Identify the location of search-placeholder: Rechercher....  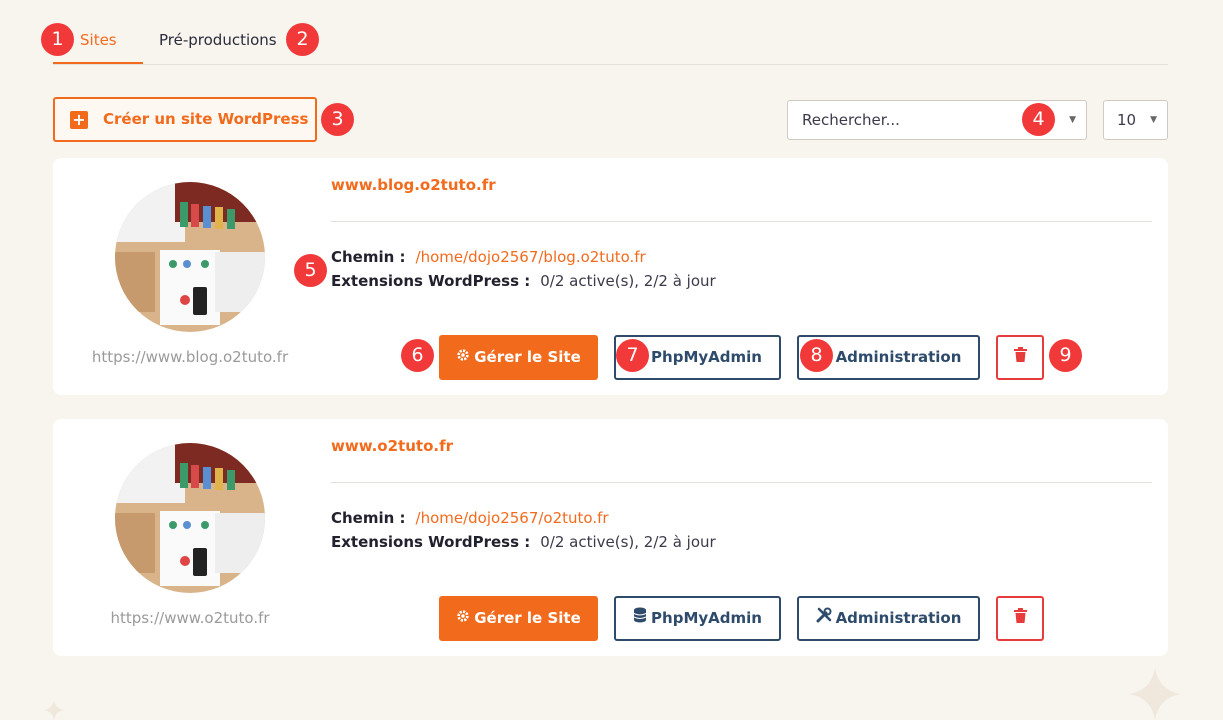
(851, 120).